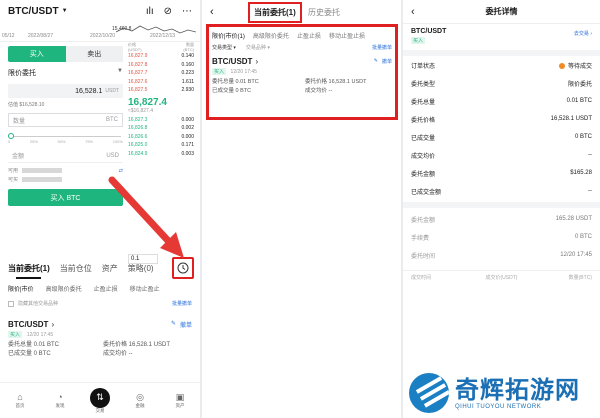  What do you see at coordinates (561, 65) in the screenshot?
I see `pending-icon` at bounding box center [561, 65].